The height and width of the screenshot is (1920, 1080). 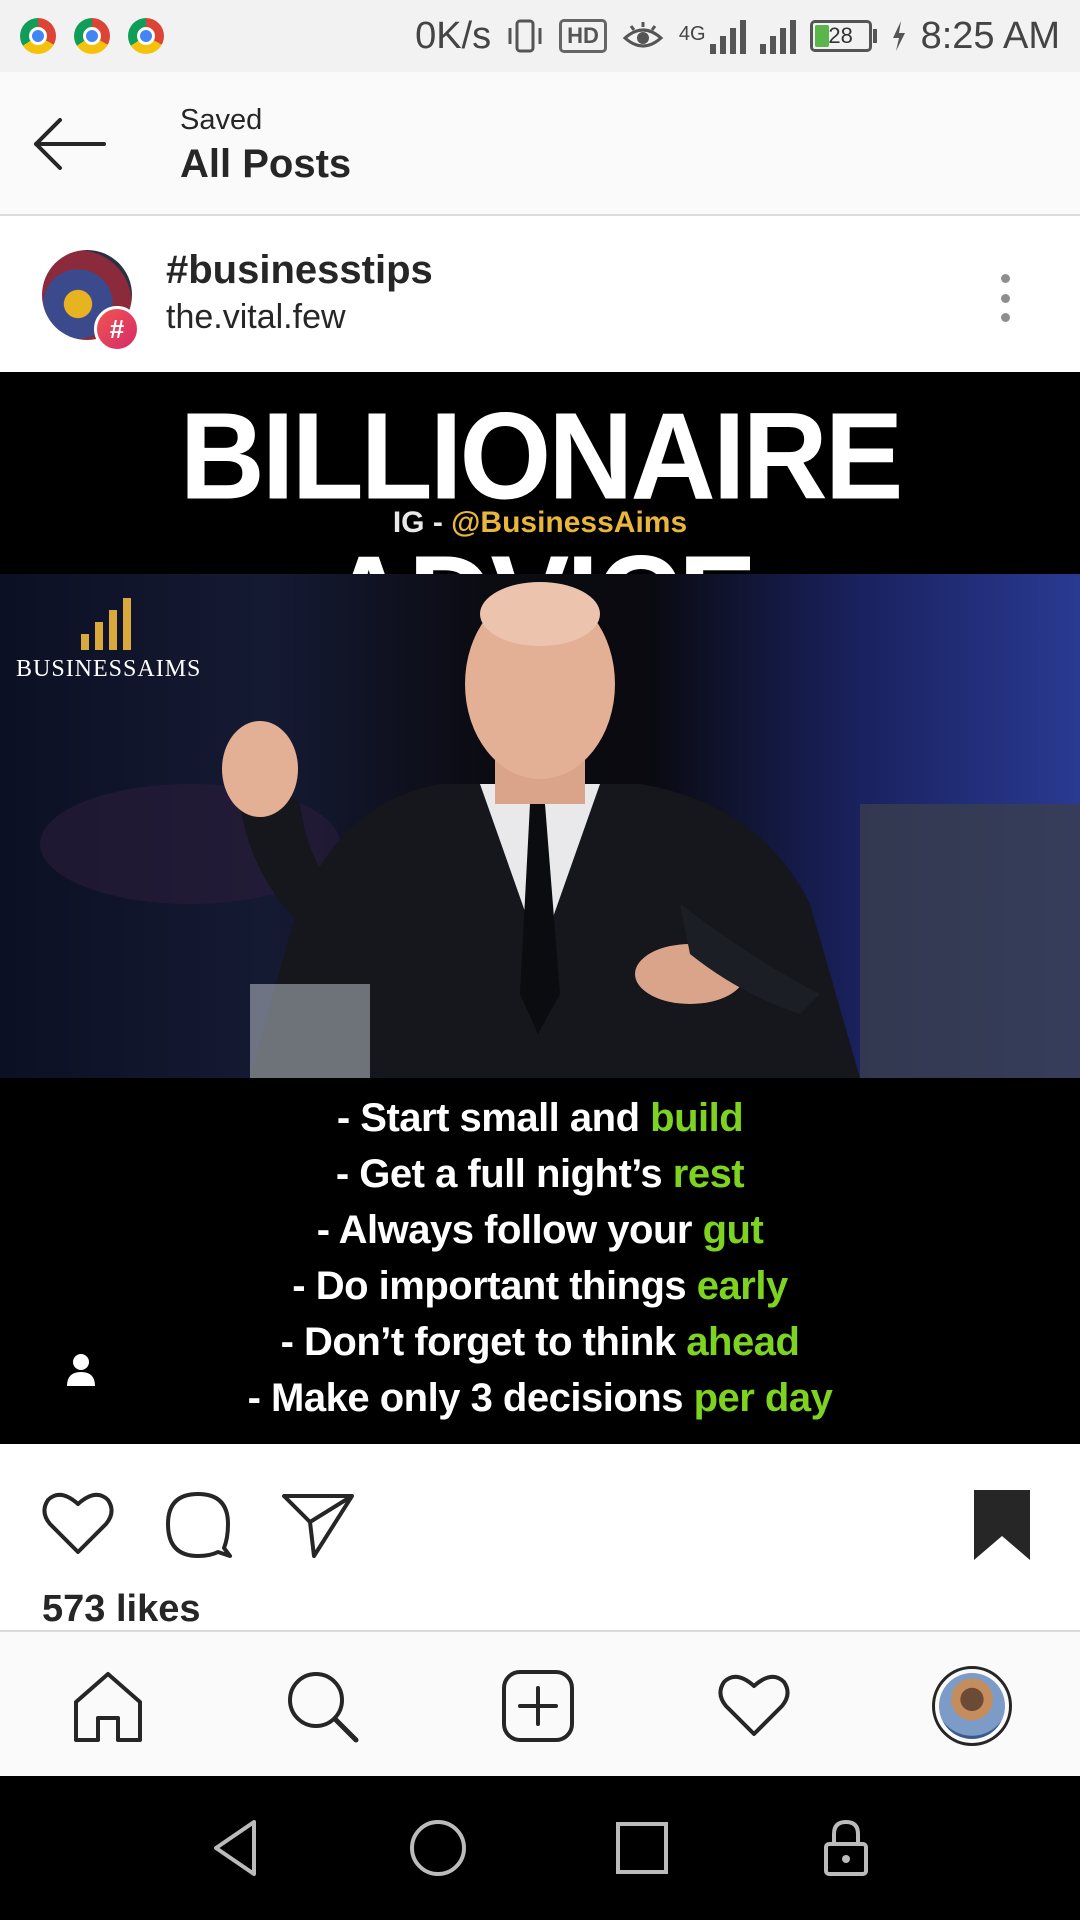 I want to click on hd-badge: HD, so click(x=583, y=36).